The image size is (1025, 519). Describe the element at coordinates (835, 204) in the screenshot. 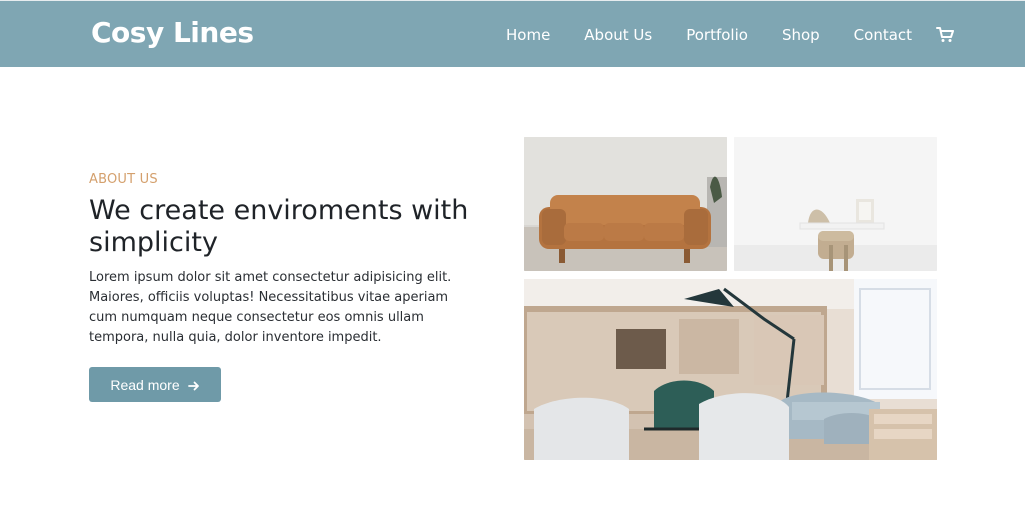

I see `desk-image` at that location.